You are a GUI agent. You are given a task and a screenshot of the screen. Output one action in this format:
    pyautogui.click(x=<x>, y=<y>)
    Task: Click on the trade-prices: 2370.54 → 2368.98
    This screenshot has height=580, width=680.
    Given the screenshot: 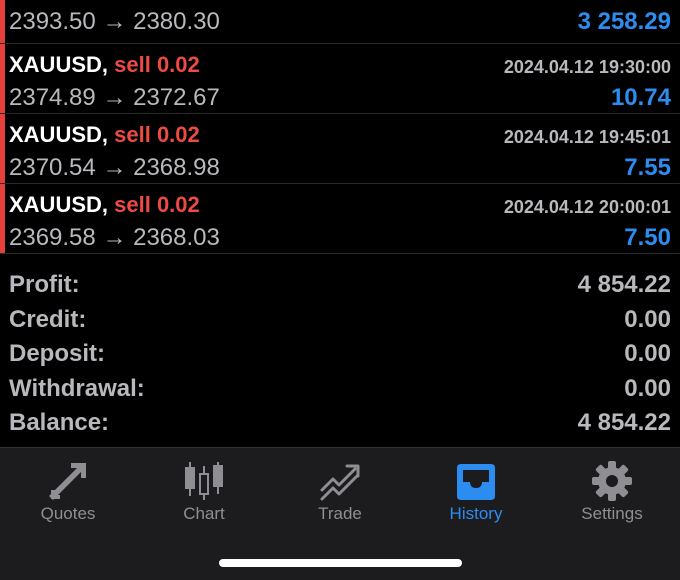 What is the action you would take?
    pyautogui.click(x=114, y=167)
    